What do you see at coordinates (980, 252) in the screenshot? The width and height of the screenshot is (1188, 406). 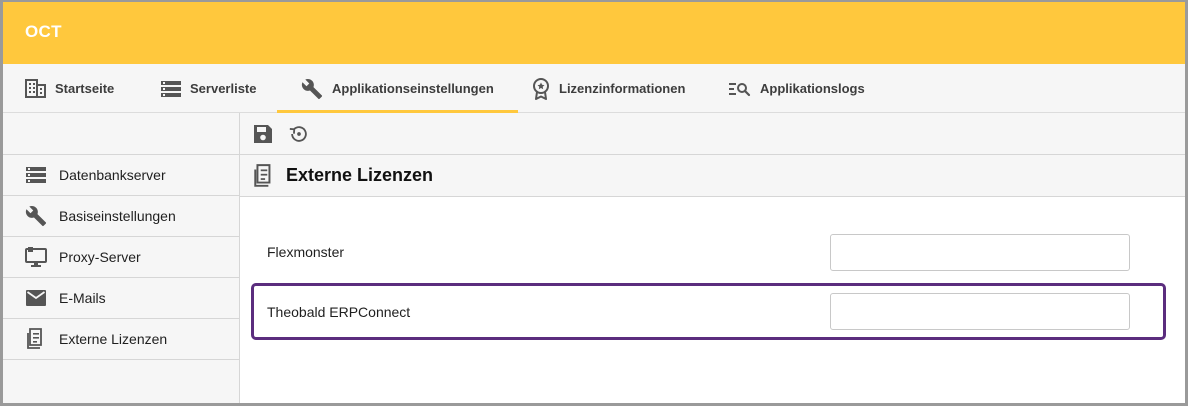 I see `flexmonster-license-input` at bounding box center [980, 252].